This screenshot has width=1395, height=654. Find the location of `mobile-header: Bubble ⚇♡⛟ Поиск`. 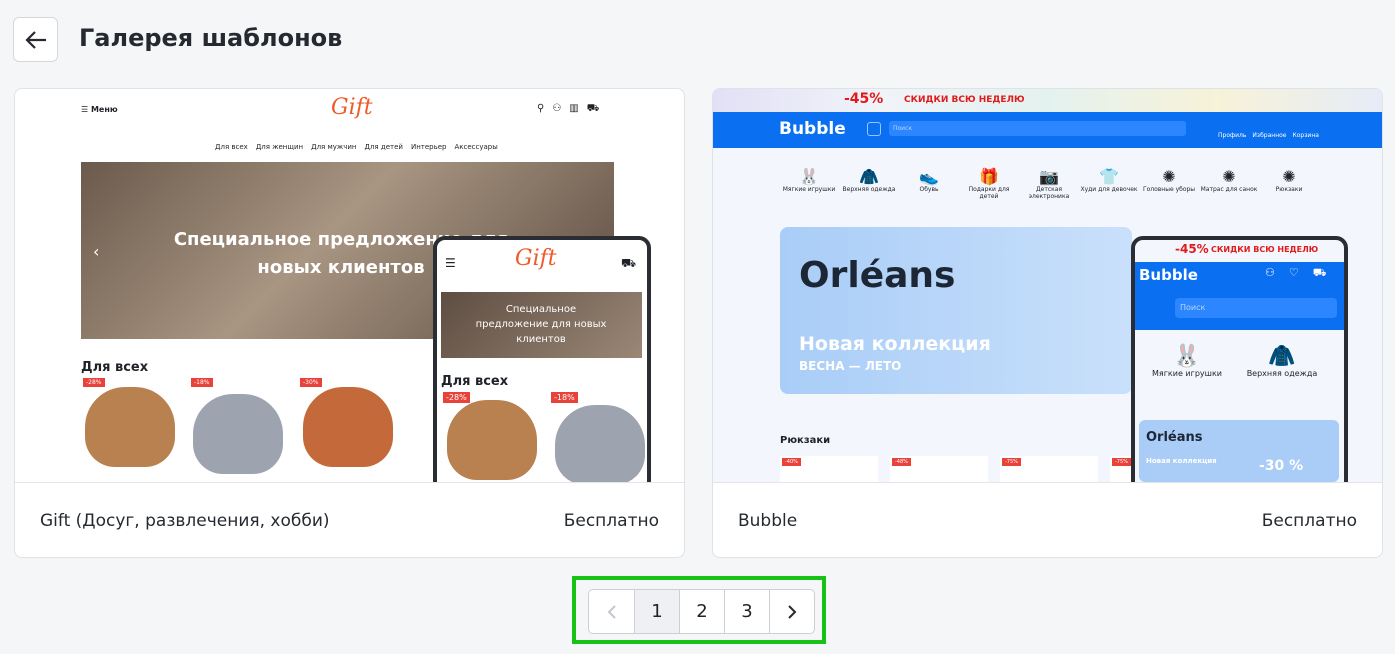

mobile-header: Bubble ⚇♡⛟ Поиск is located at coordinates (1239, 296).